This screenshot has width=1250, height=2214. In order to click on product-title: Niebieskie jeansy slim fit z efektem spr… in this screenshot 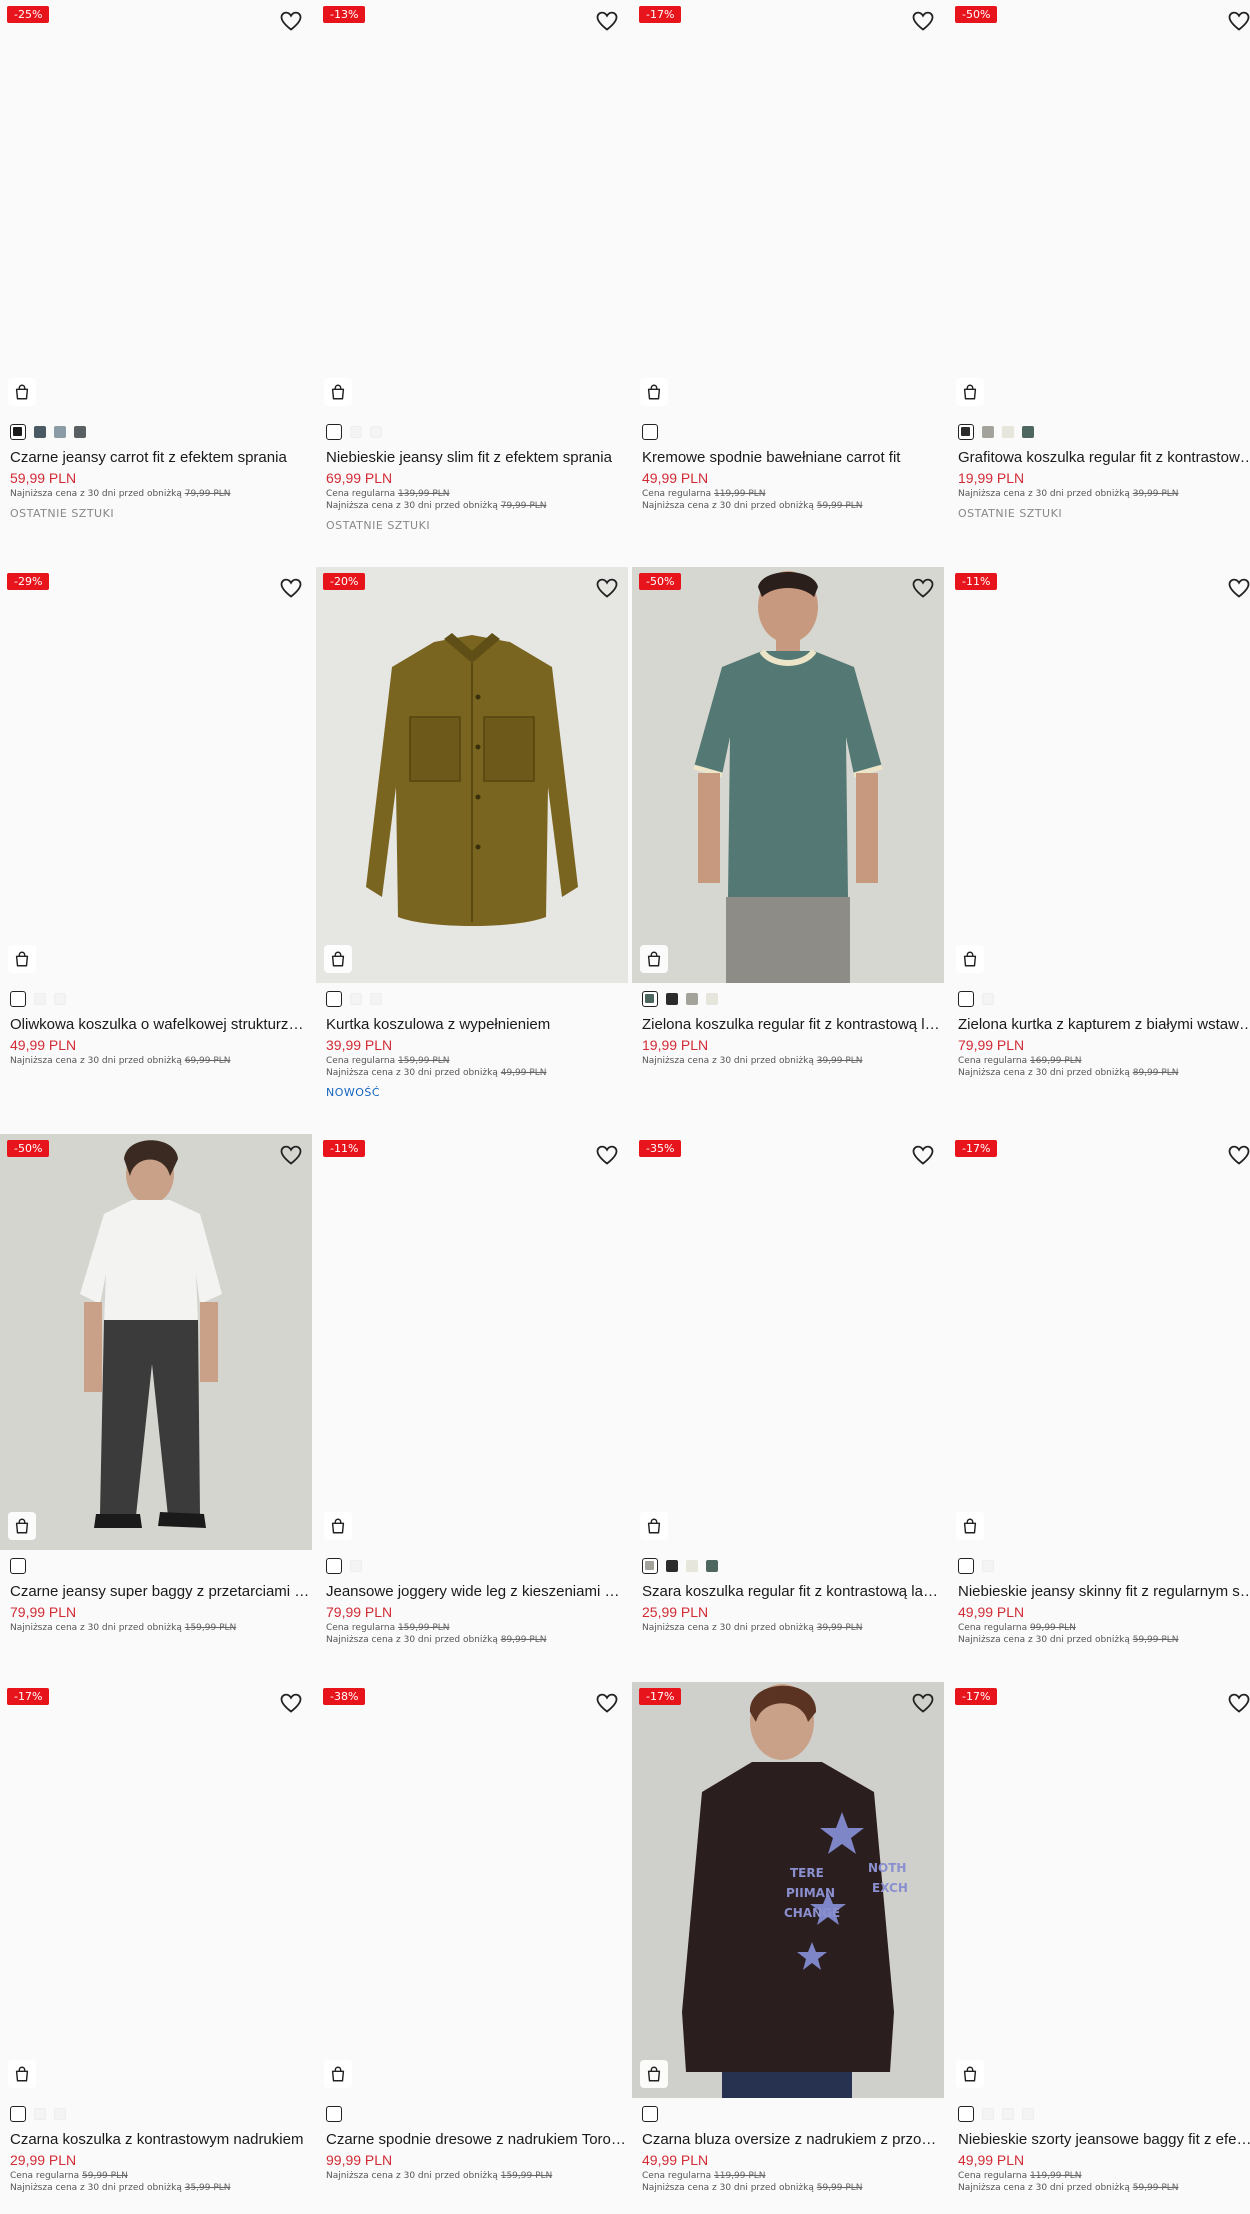, I will do `click(476, 457)`.